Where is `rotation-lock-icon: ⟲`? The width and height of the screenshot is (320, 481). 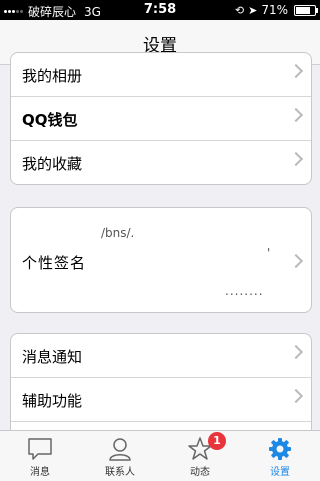 rotation-lock-icon: ⟲ is located at coordinates (239, 10).